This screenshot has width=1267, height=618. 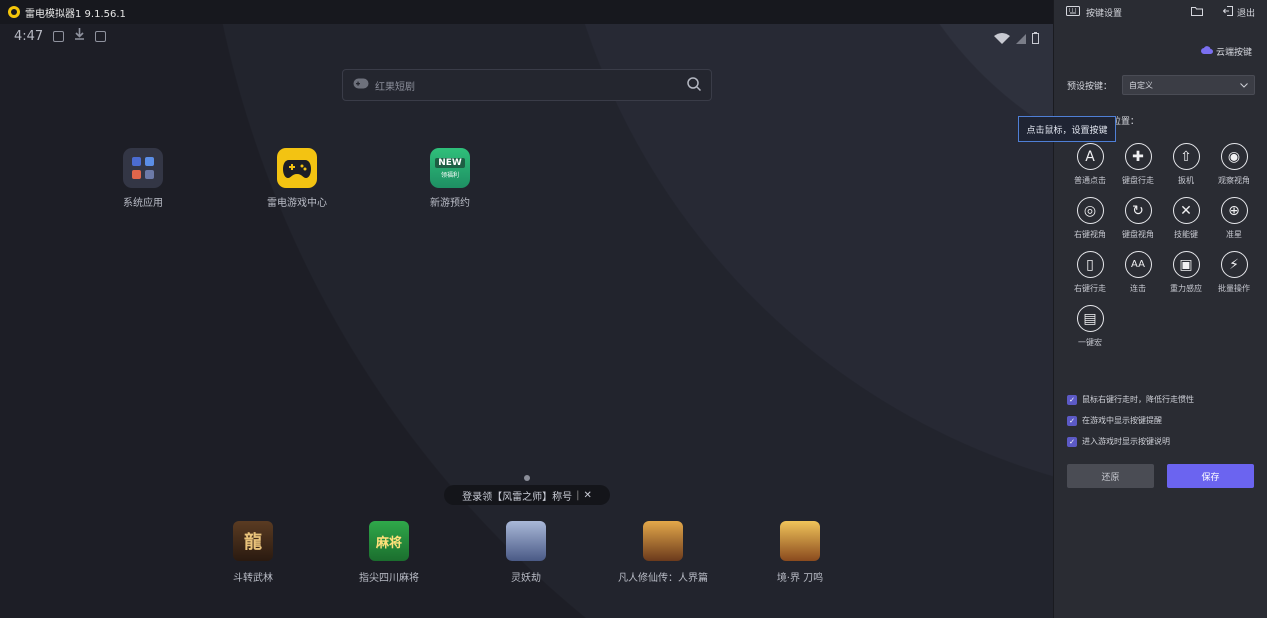 I want to click on combo-icon: AA, so click(x=1138, y=264).